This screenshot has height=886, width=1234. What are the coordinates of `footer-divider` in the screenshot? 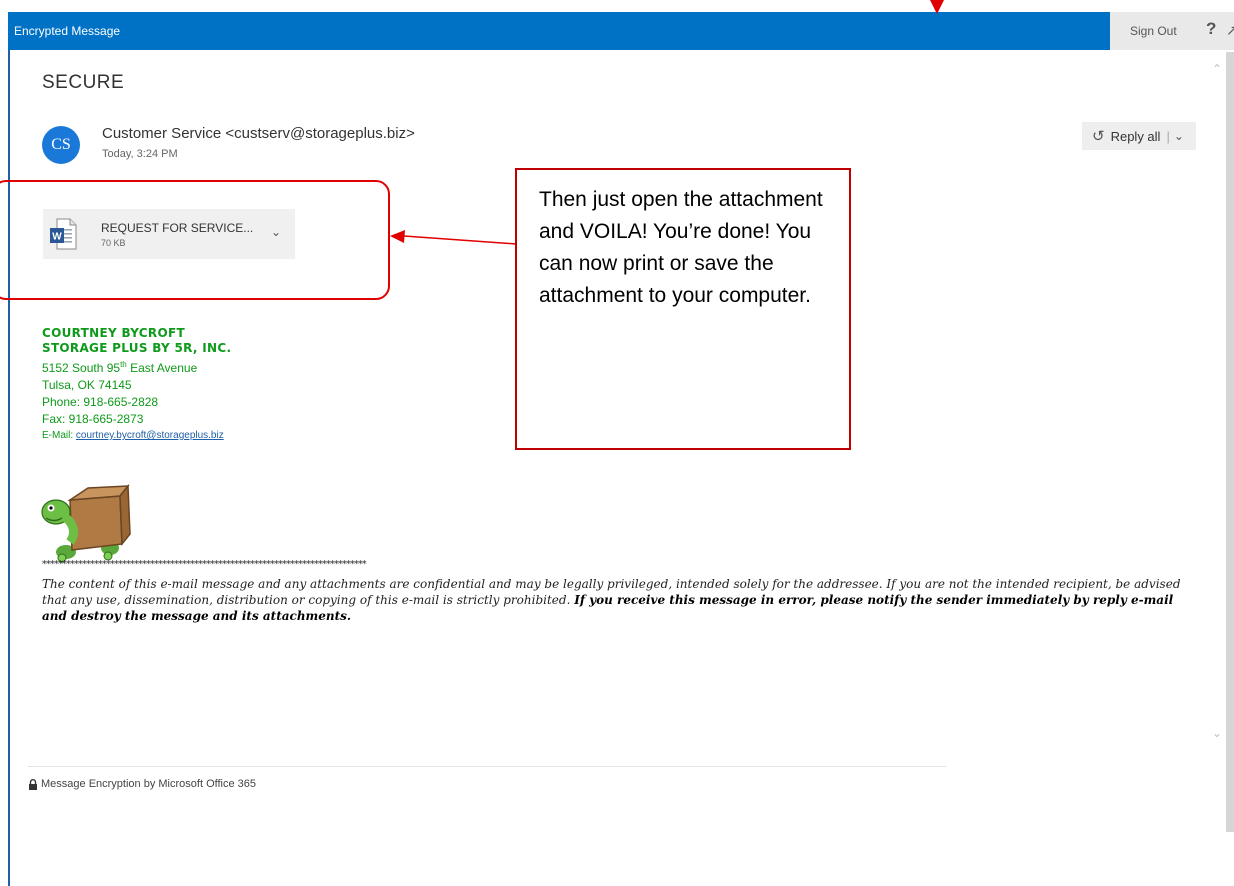 It's located at (487, 766).